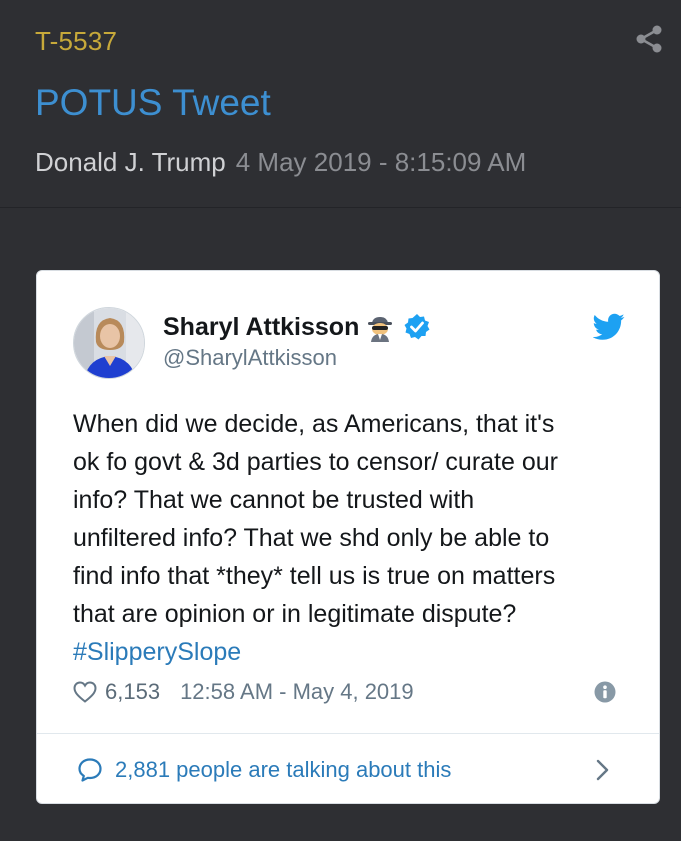 The width and height of the screenshot is (681, 841). I want to click on hashtag-link: #SlipperySlope, so click(353, 652).